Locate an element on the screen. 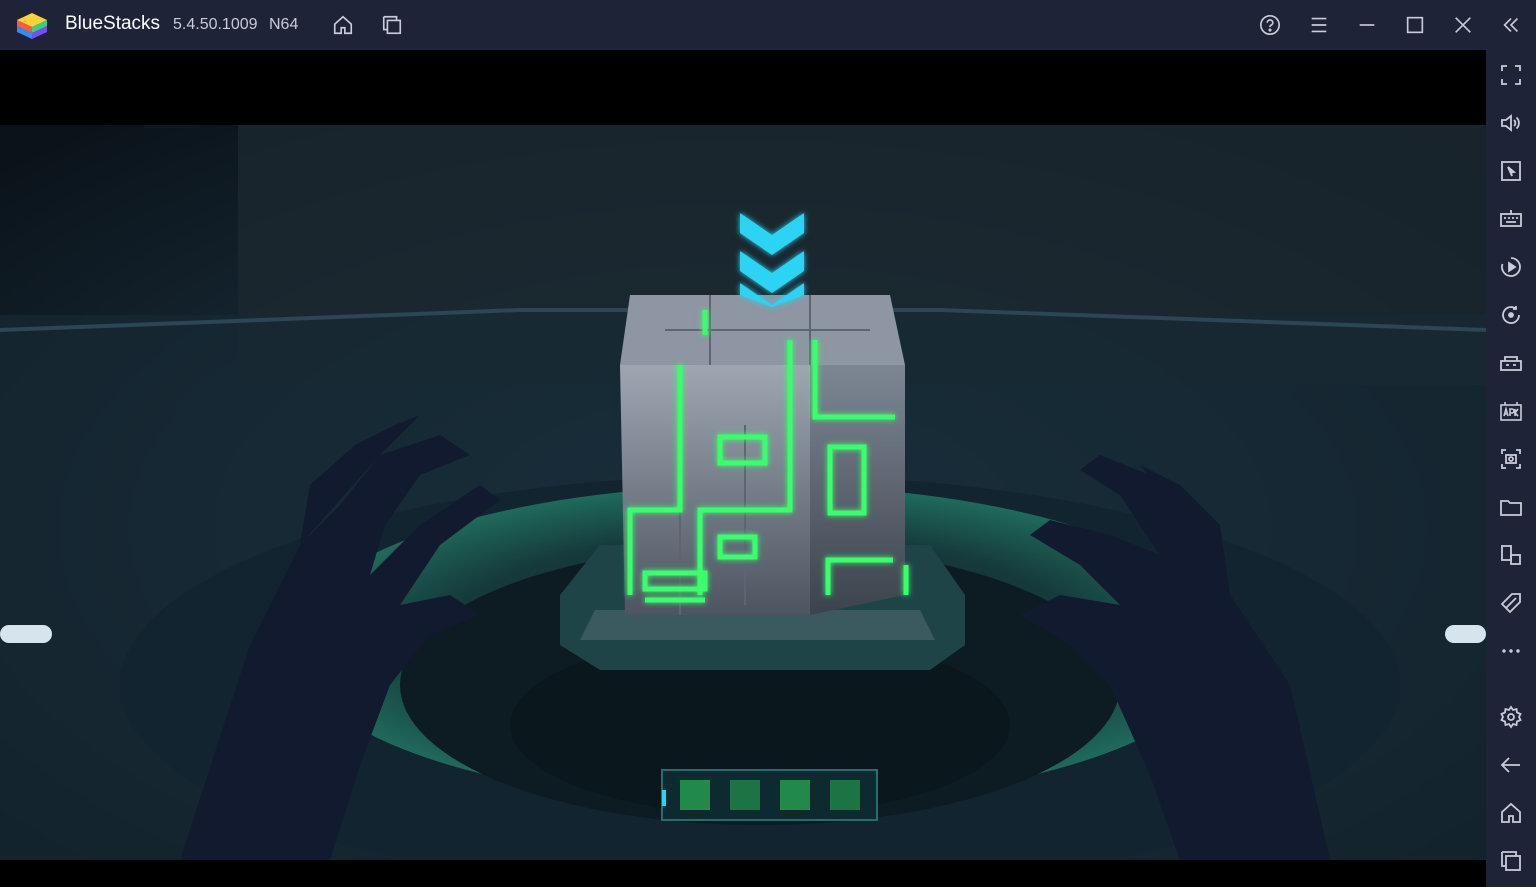 Image resolution: width=1536 pixels, height=887 pixels. game-controls-button is located at coordinates (1511, 363).